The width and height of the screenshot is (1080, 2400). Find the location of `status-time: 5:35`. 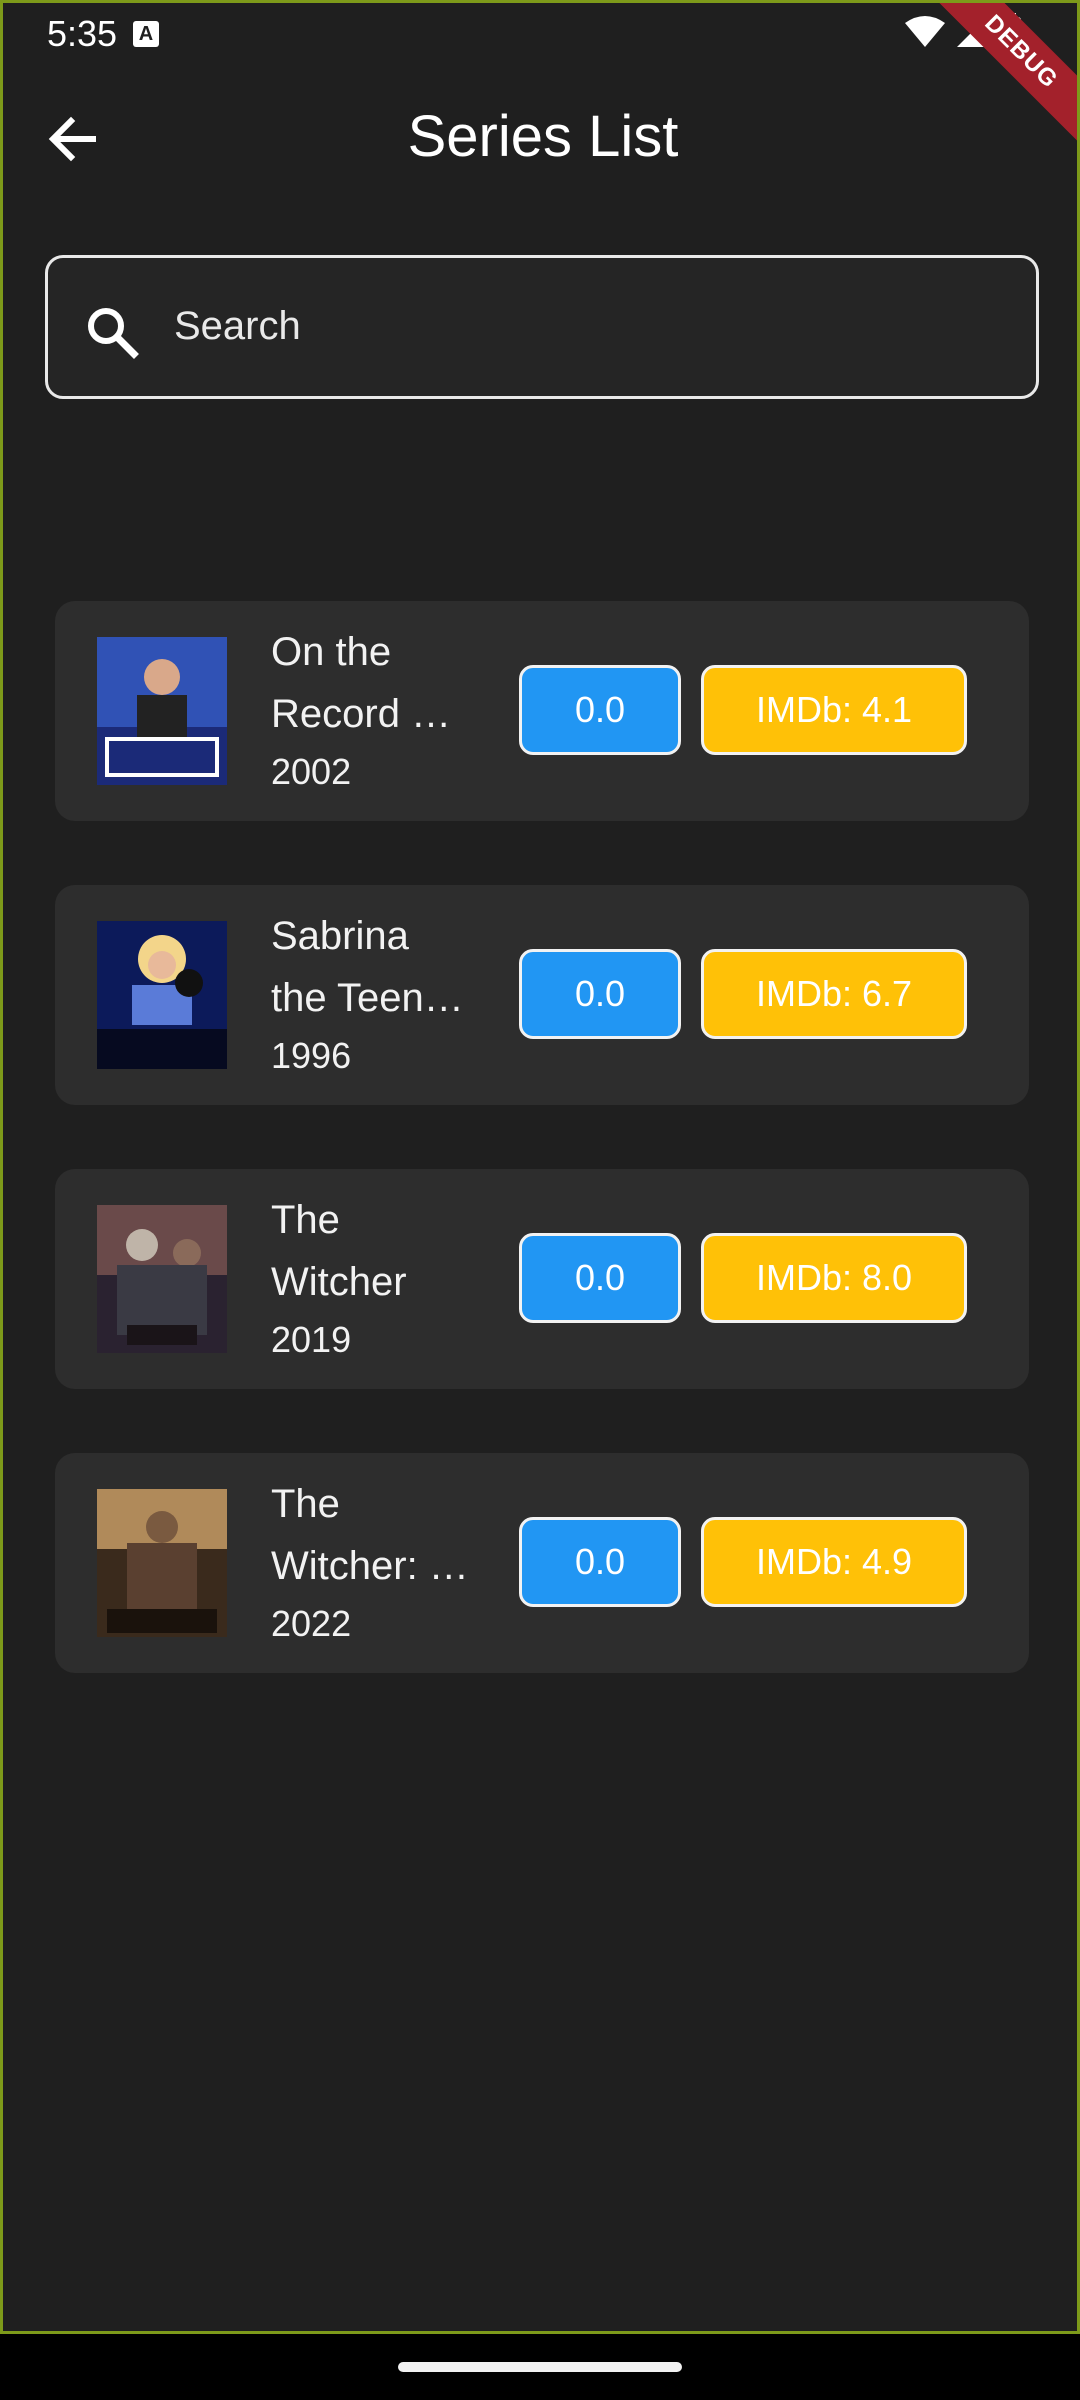

status-time: 5:35 is located at coordinates (82, 33).